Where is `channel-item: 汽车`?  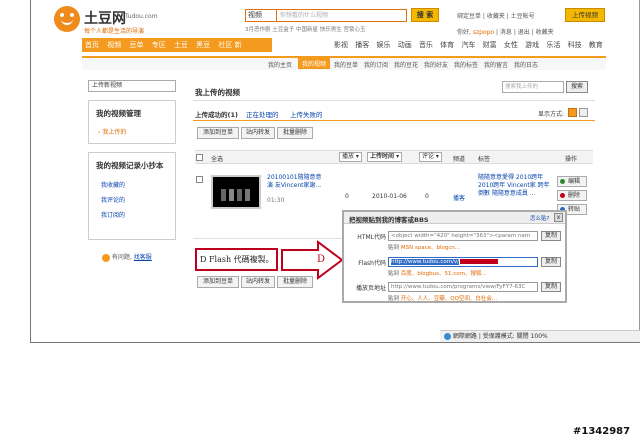 channel-item: 汽车 is located at coordinates (468, 45).